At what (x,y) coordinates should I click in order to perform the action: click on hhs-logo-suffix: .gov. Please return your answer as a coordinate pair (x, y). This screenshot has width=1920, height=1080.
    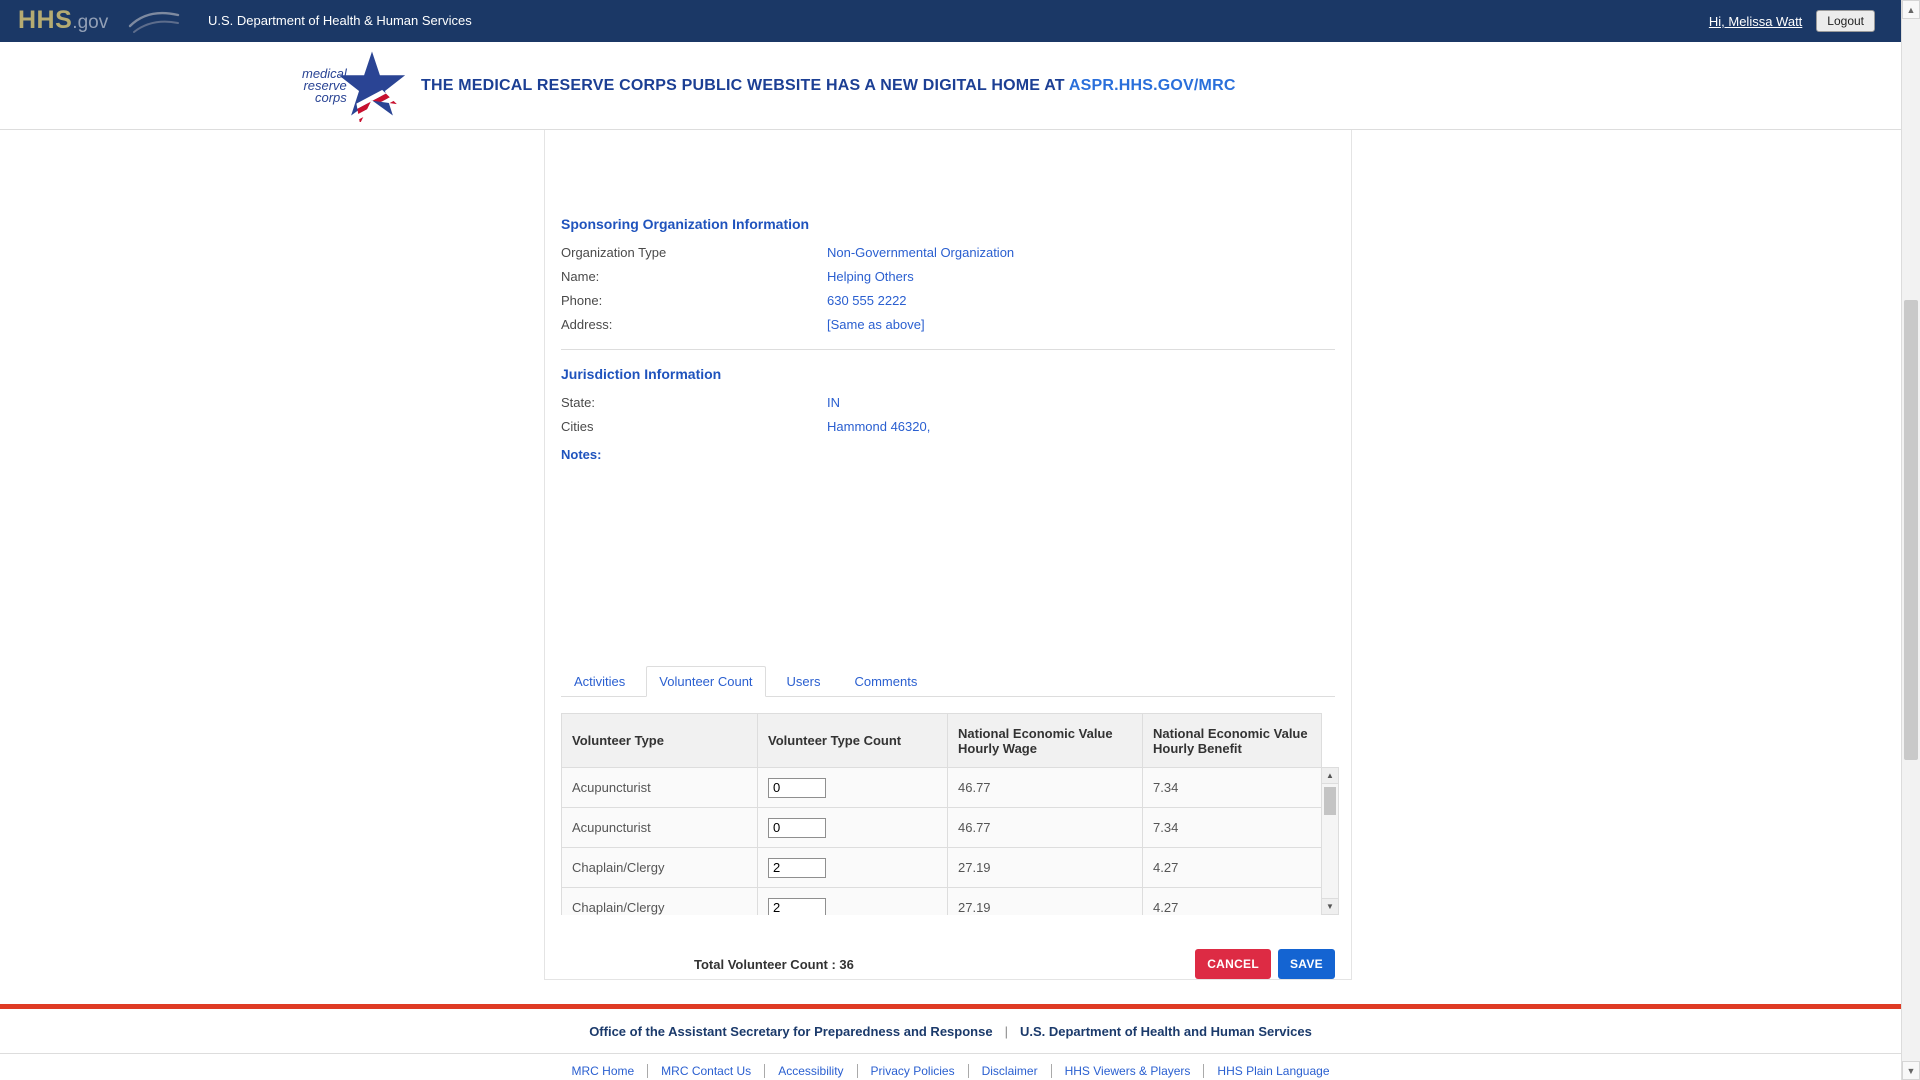
    Looking at the image, I should click on (90, 22).